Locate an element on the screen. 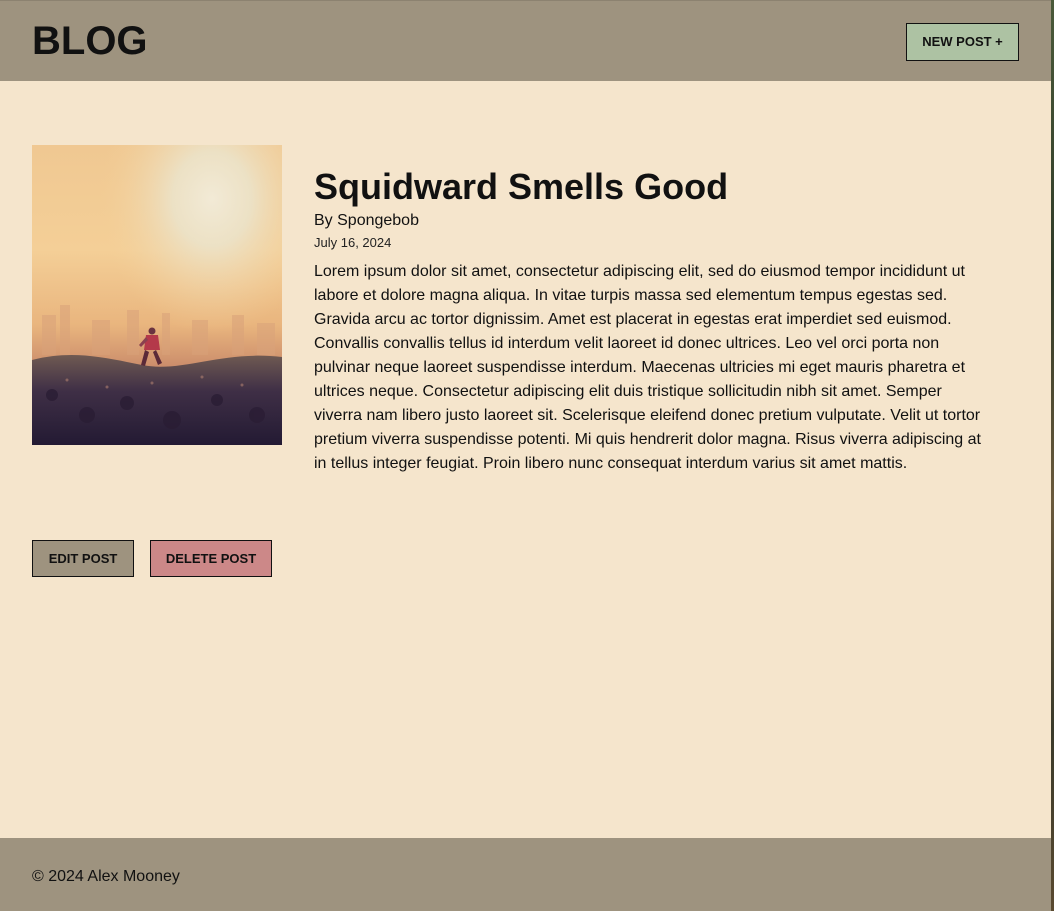  delete-post-button: DELETE POST is located at coordinates (211, 558).